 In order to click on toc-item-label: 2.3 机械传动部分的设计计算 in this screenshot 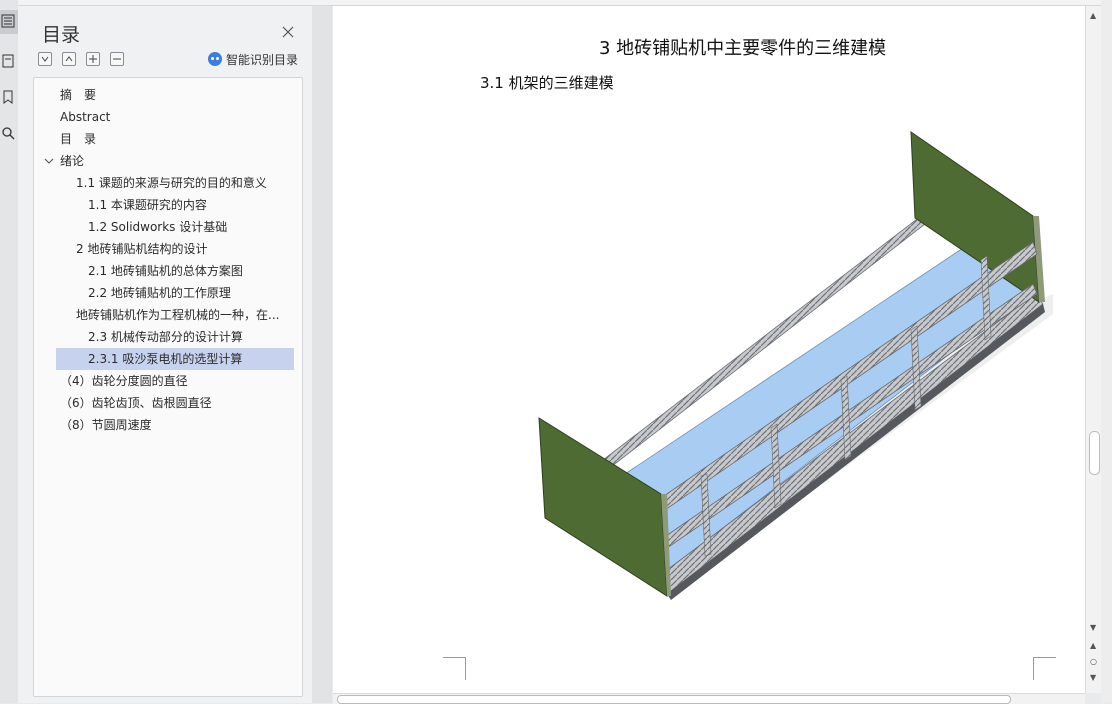, I will do `click(165, 337)`.